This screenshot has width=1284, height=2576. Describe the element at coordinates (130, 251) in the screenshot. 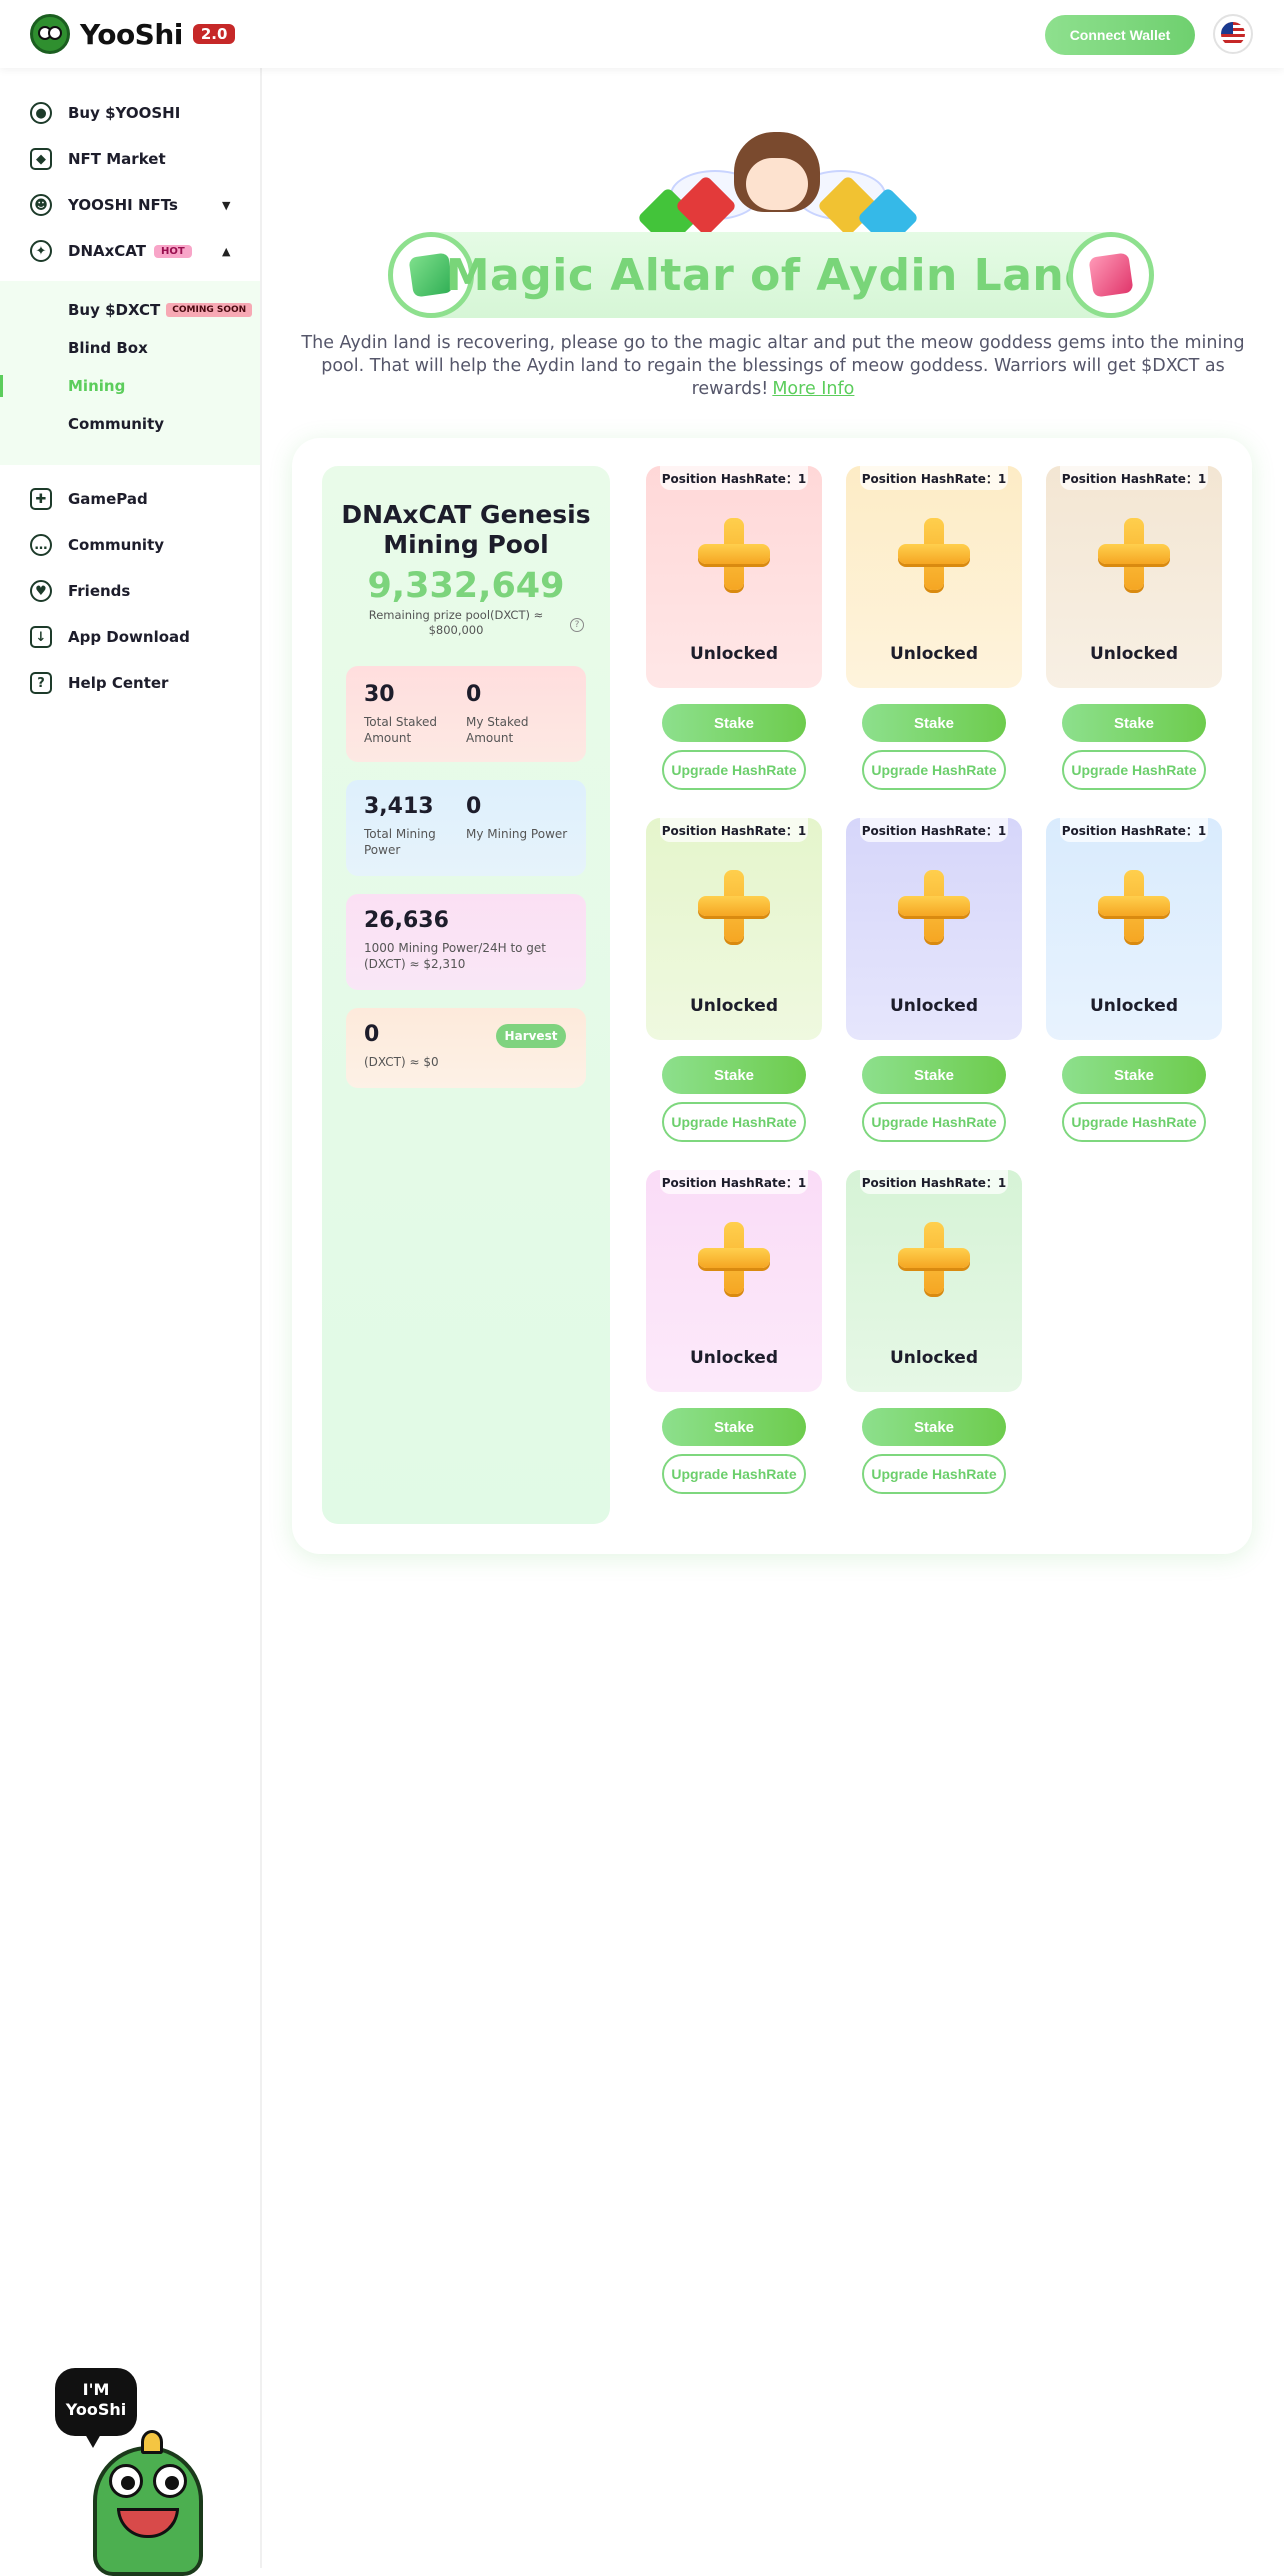

I see `sidebar-item-dnaxcat: ✦ DNAxCAT HOT ▲` at that location.